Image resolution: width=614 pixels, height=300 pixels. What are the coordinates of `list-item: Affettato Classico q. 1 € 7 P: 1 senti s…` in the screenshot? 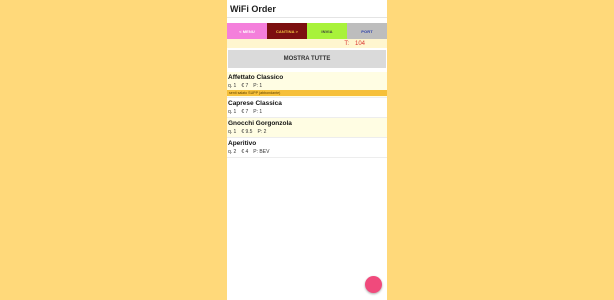 It's located at (307, 85).